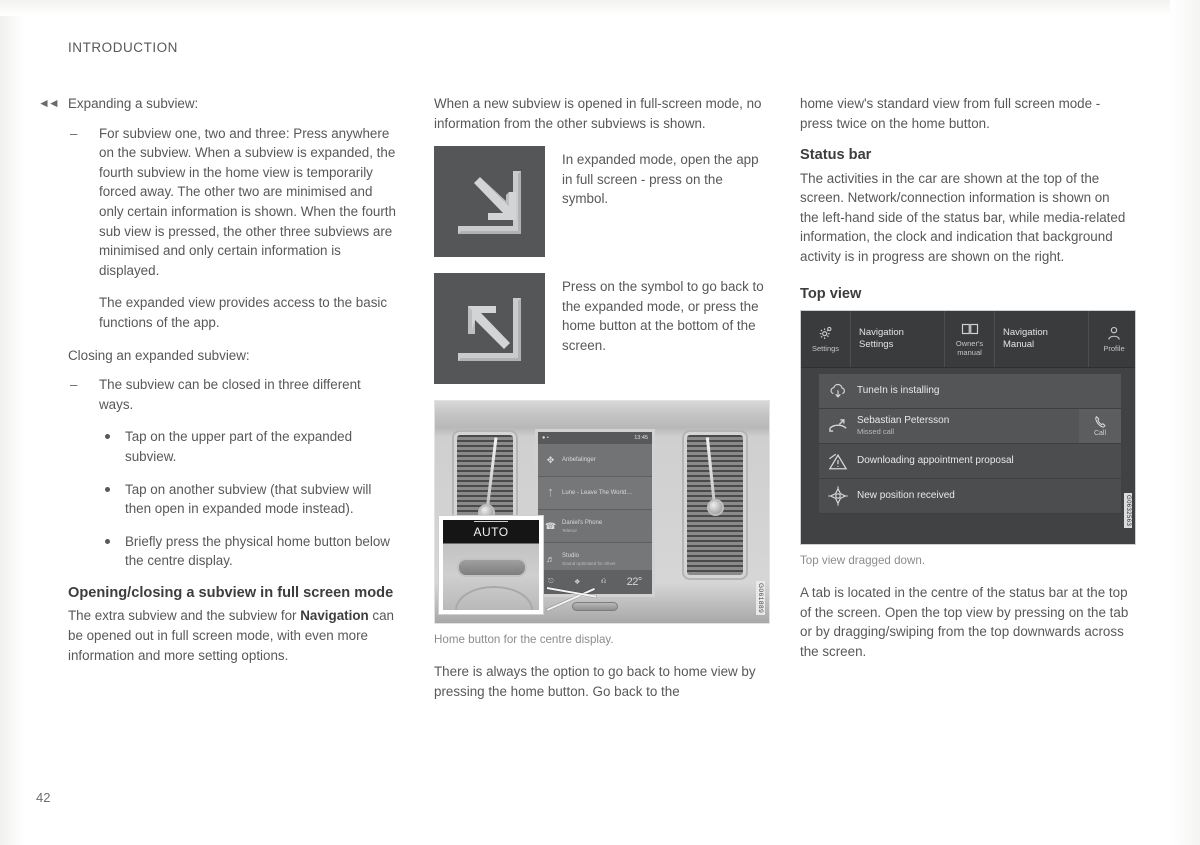 Image resolution: width=1200 pixels, height=845 pixels. What do you see at coordinates (903, 421) in the screenshot?
I see `notification-title: Sebastian Petersson` at bounding box center [903, 421].